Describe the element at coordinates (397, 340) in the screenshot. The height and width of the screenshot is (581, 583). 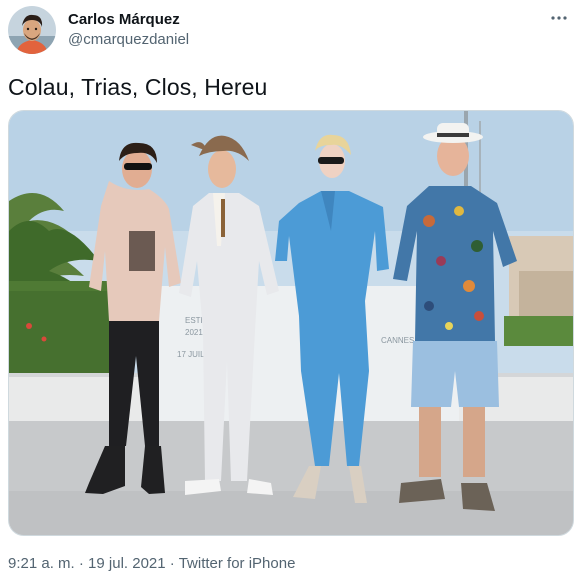
I see `backdrop-text-2: CANNES` at that location.